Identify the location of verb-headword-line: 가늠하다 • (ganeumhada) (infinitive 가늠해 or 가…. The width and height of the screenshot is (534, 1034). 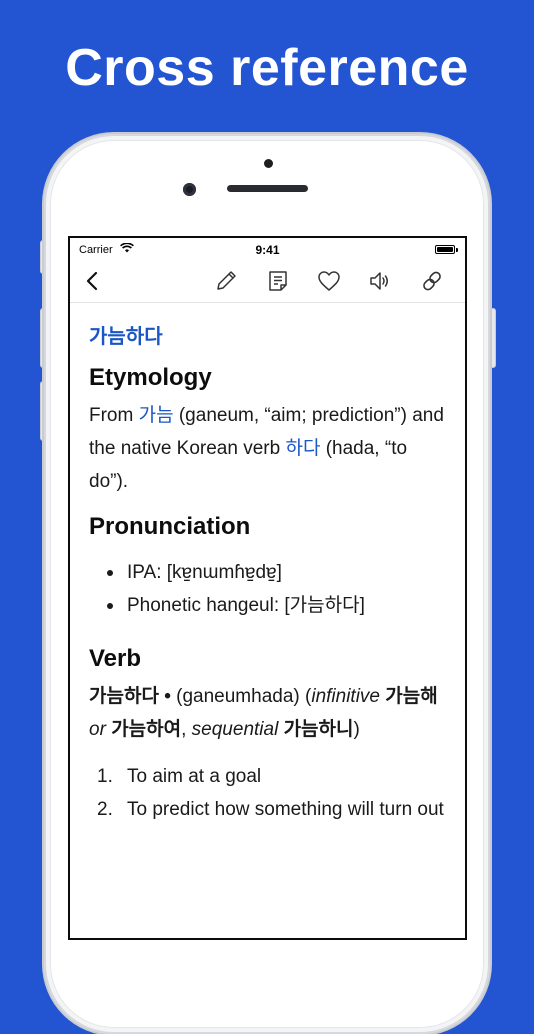
(270, 713).